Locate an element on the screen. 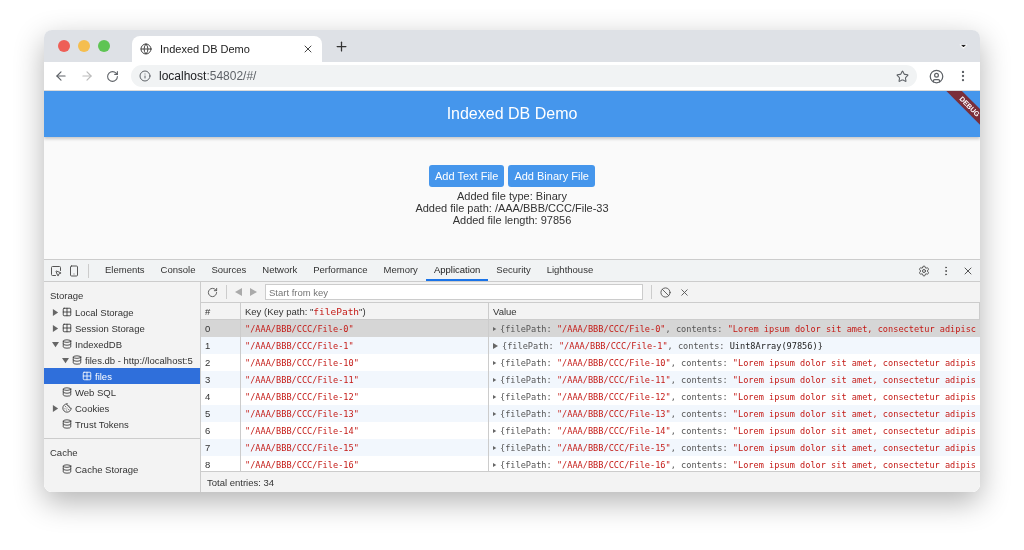  tree-item: Session Storage is located at coordinates (122, 328).